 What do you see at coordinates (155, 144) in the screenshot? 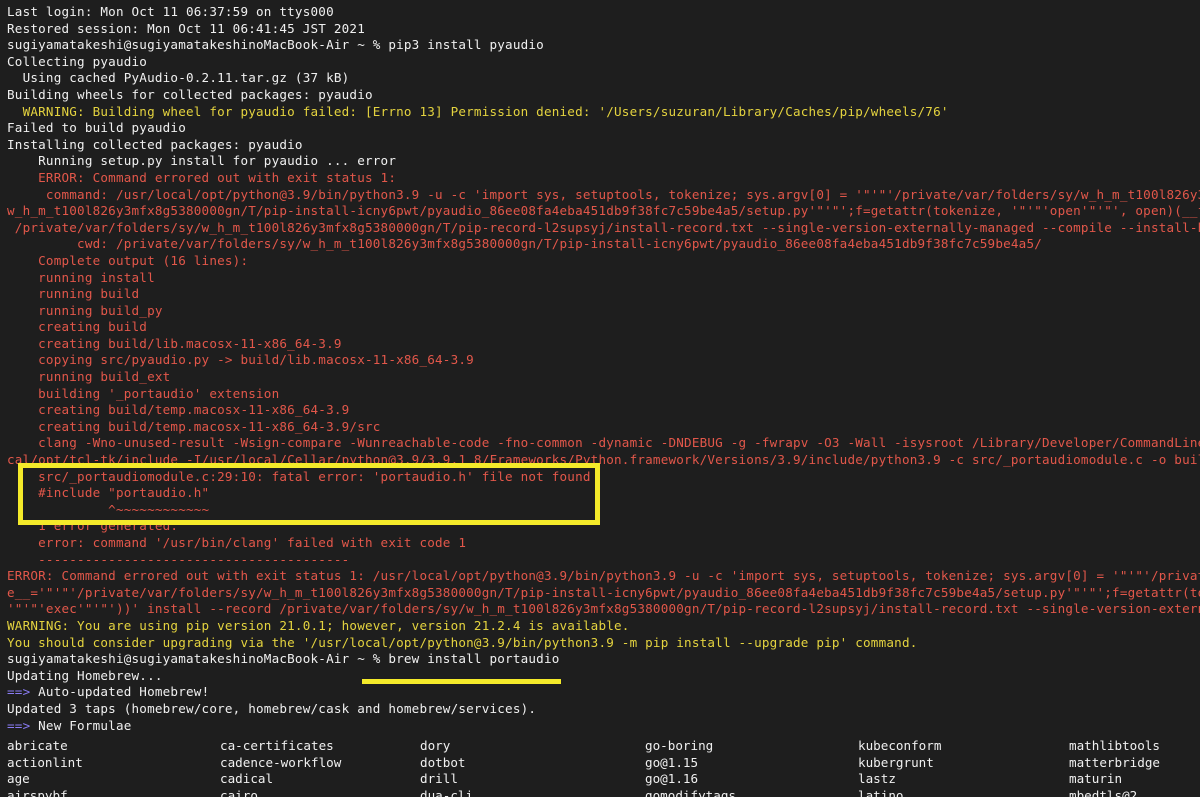
I see `line-text: Installing collected packages: pyaudio` at bounding box center [155, 144].